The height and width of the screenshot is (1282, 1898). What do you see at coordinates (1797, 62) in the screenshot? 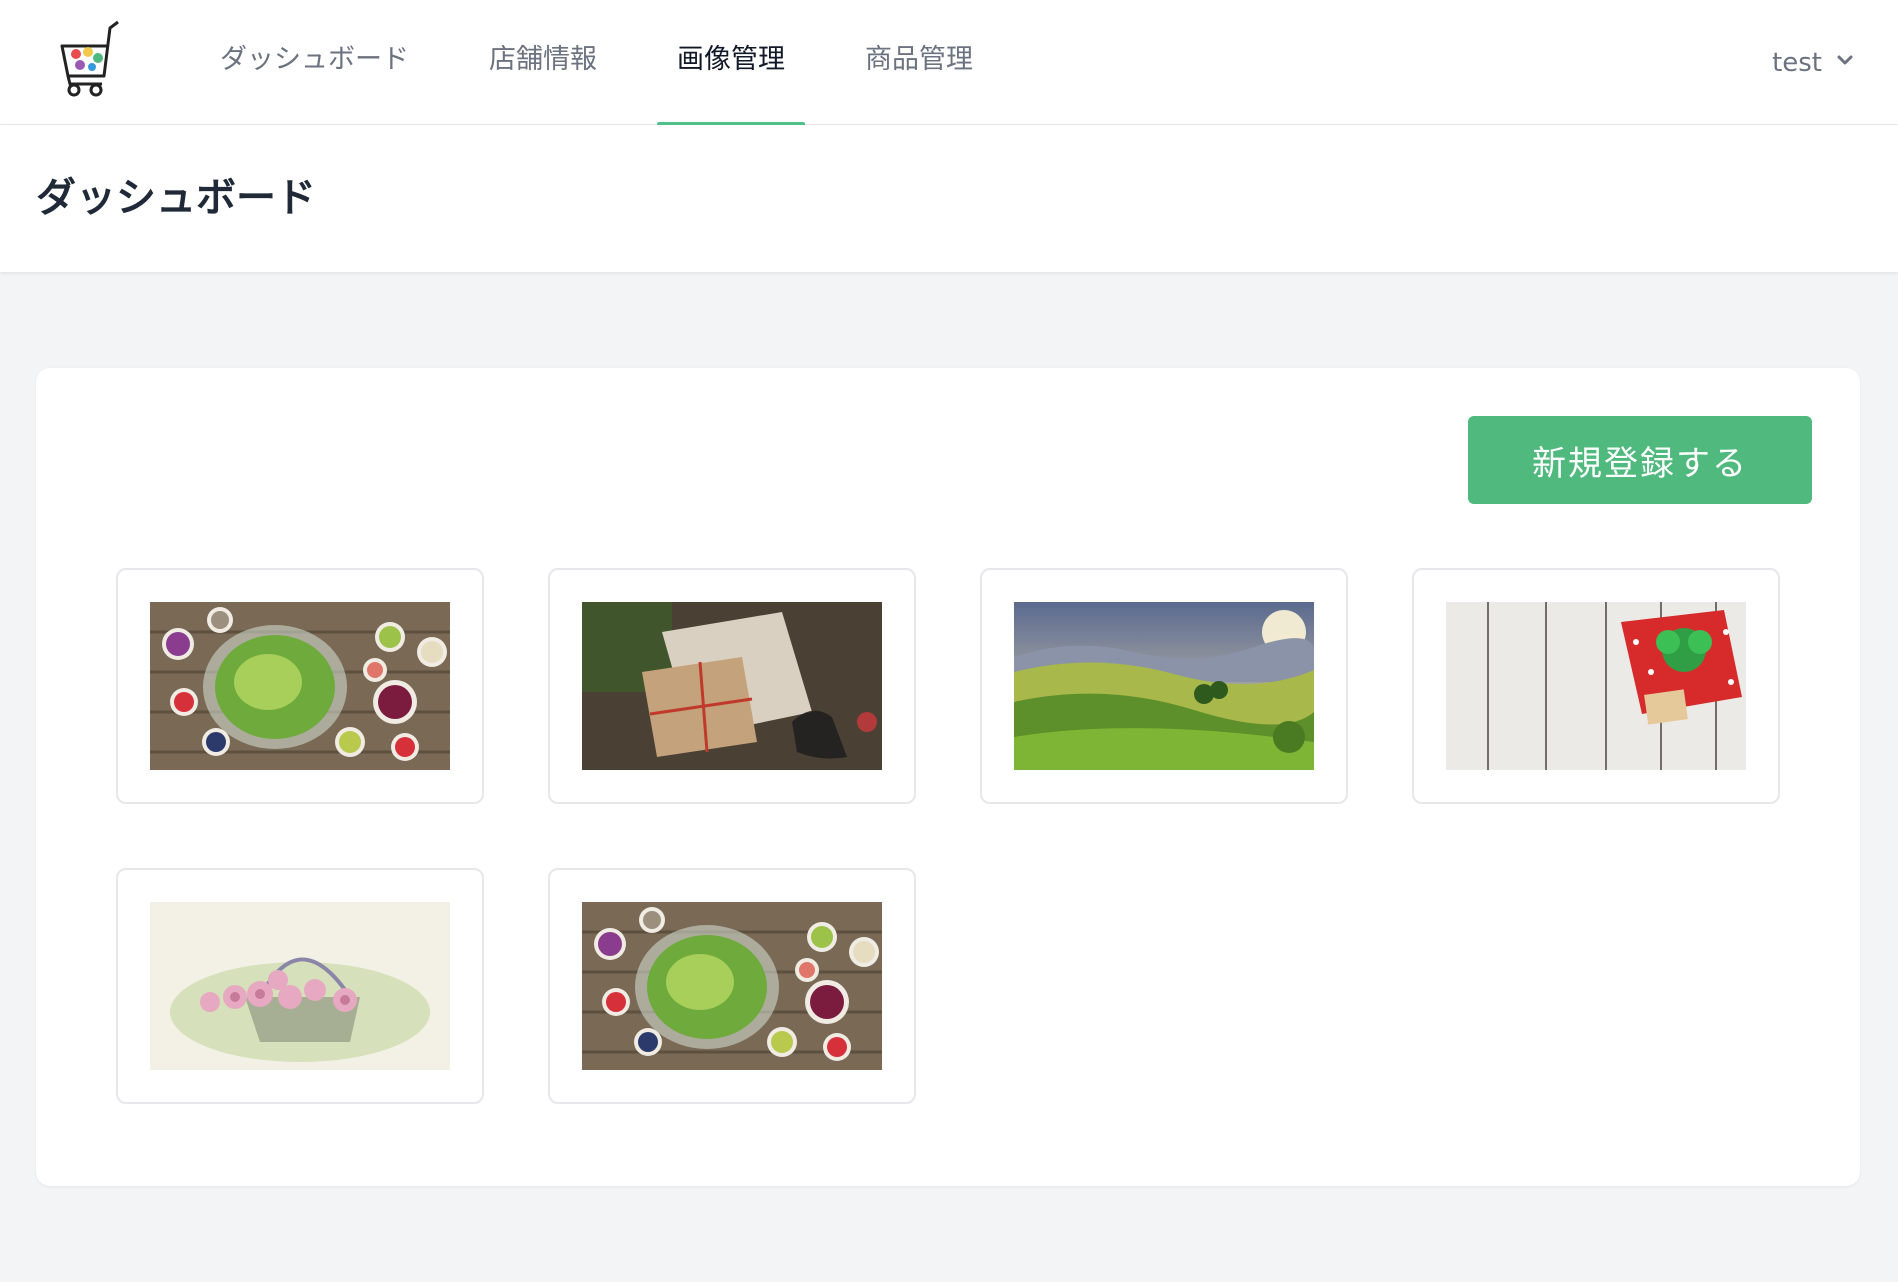
I see `user-name: test` at bounding box center [1797, 62].